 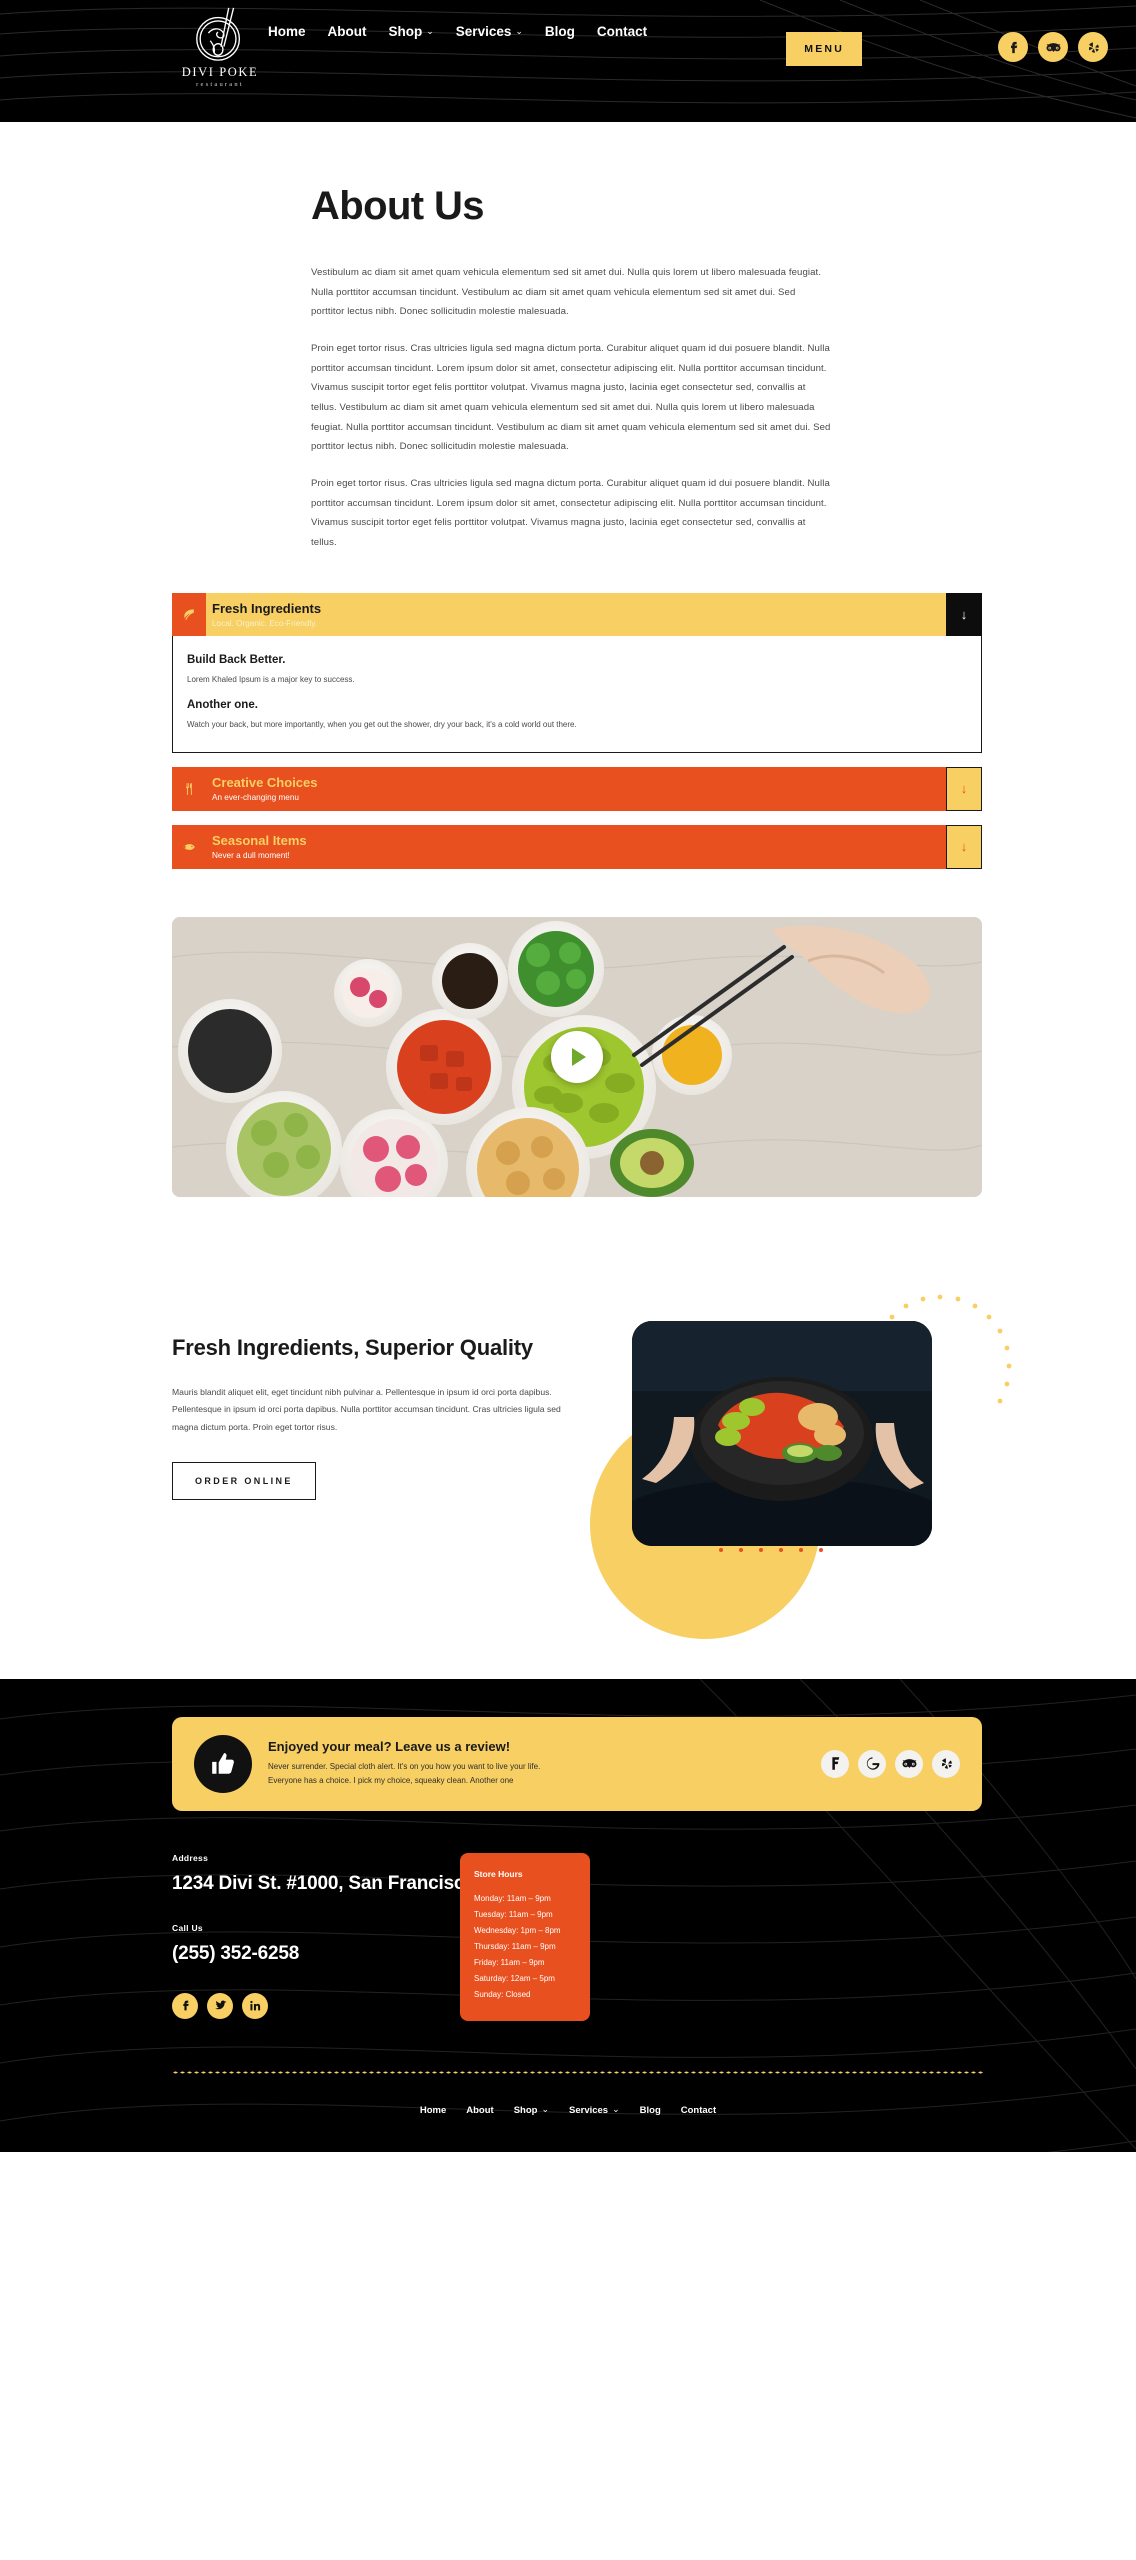 I want to click on fresh-title: Fresh Ingredients, Superior Quality, so click(x=352, y=1347).